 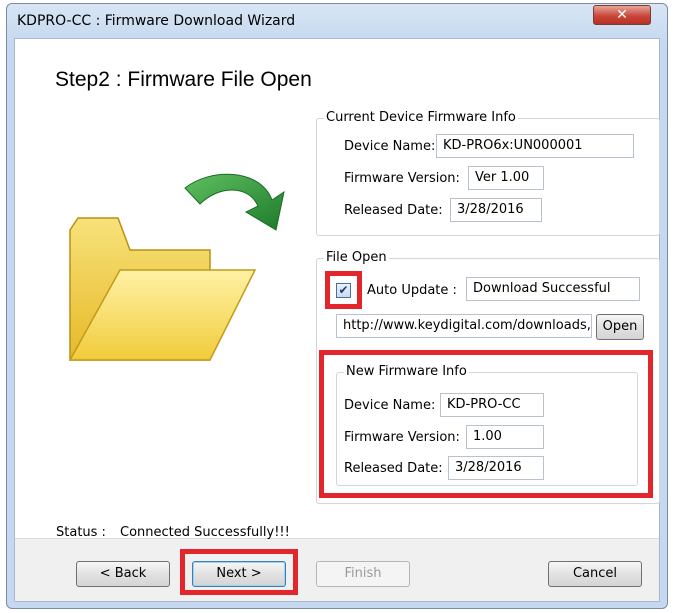 What do you see at coordinates (412, 290) in the screenshot?
I see `auto-update-label: Auto Update :` at bounding box center [412, 290].